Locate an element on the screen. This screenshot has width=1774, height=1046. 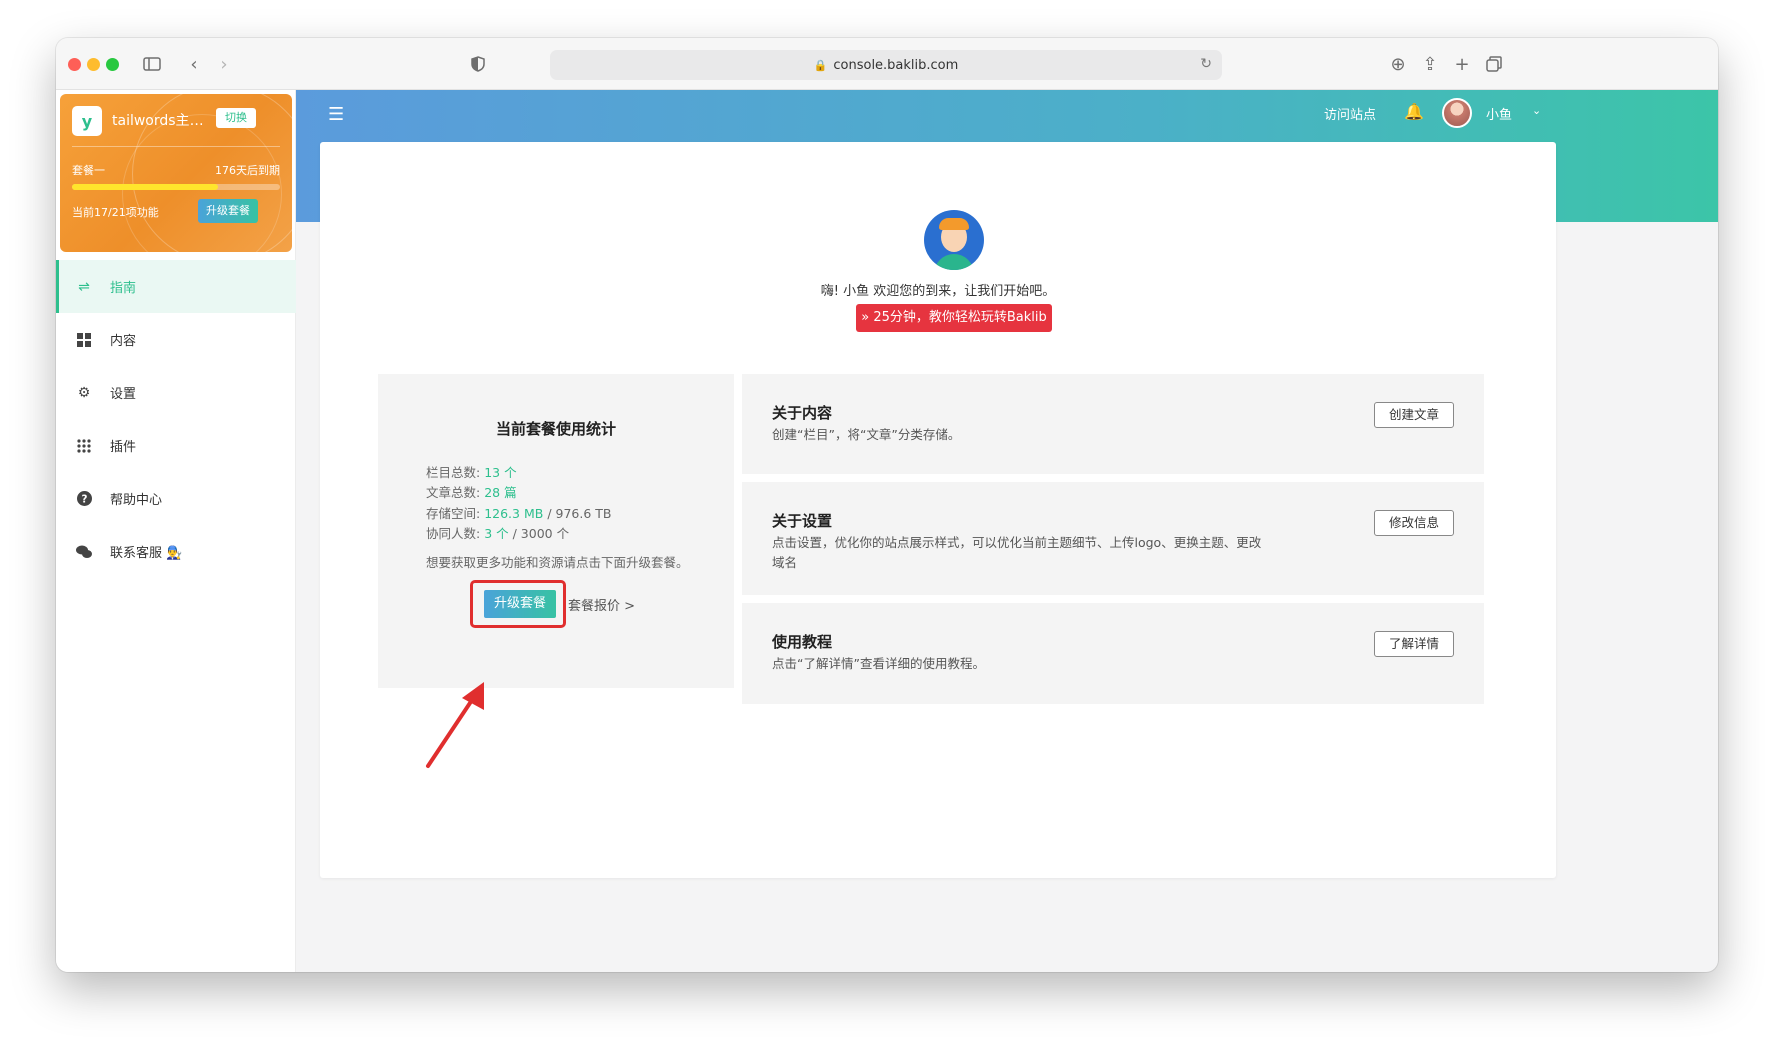
maximize-window-button is located at coordinates (112, 64).